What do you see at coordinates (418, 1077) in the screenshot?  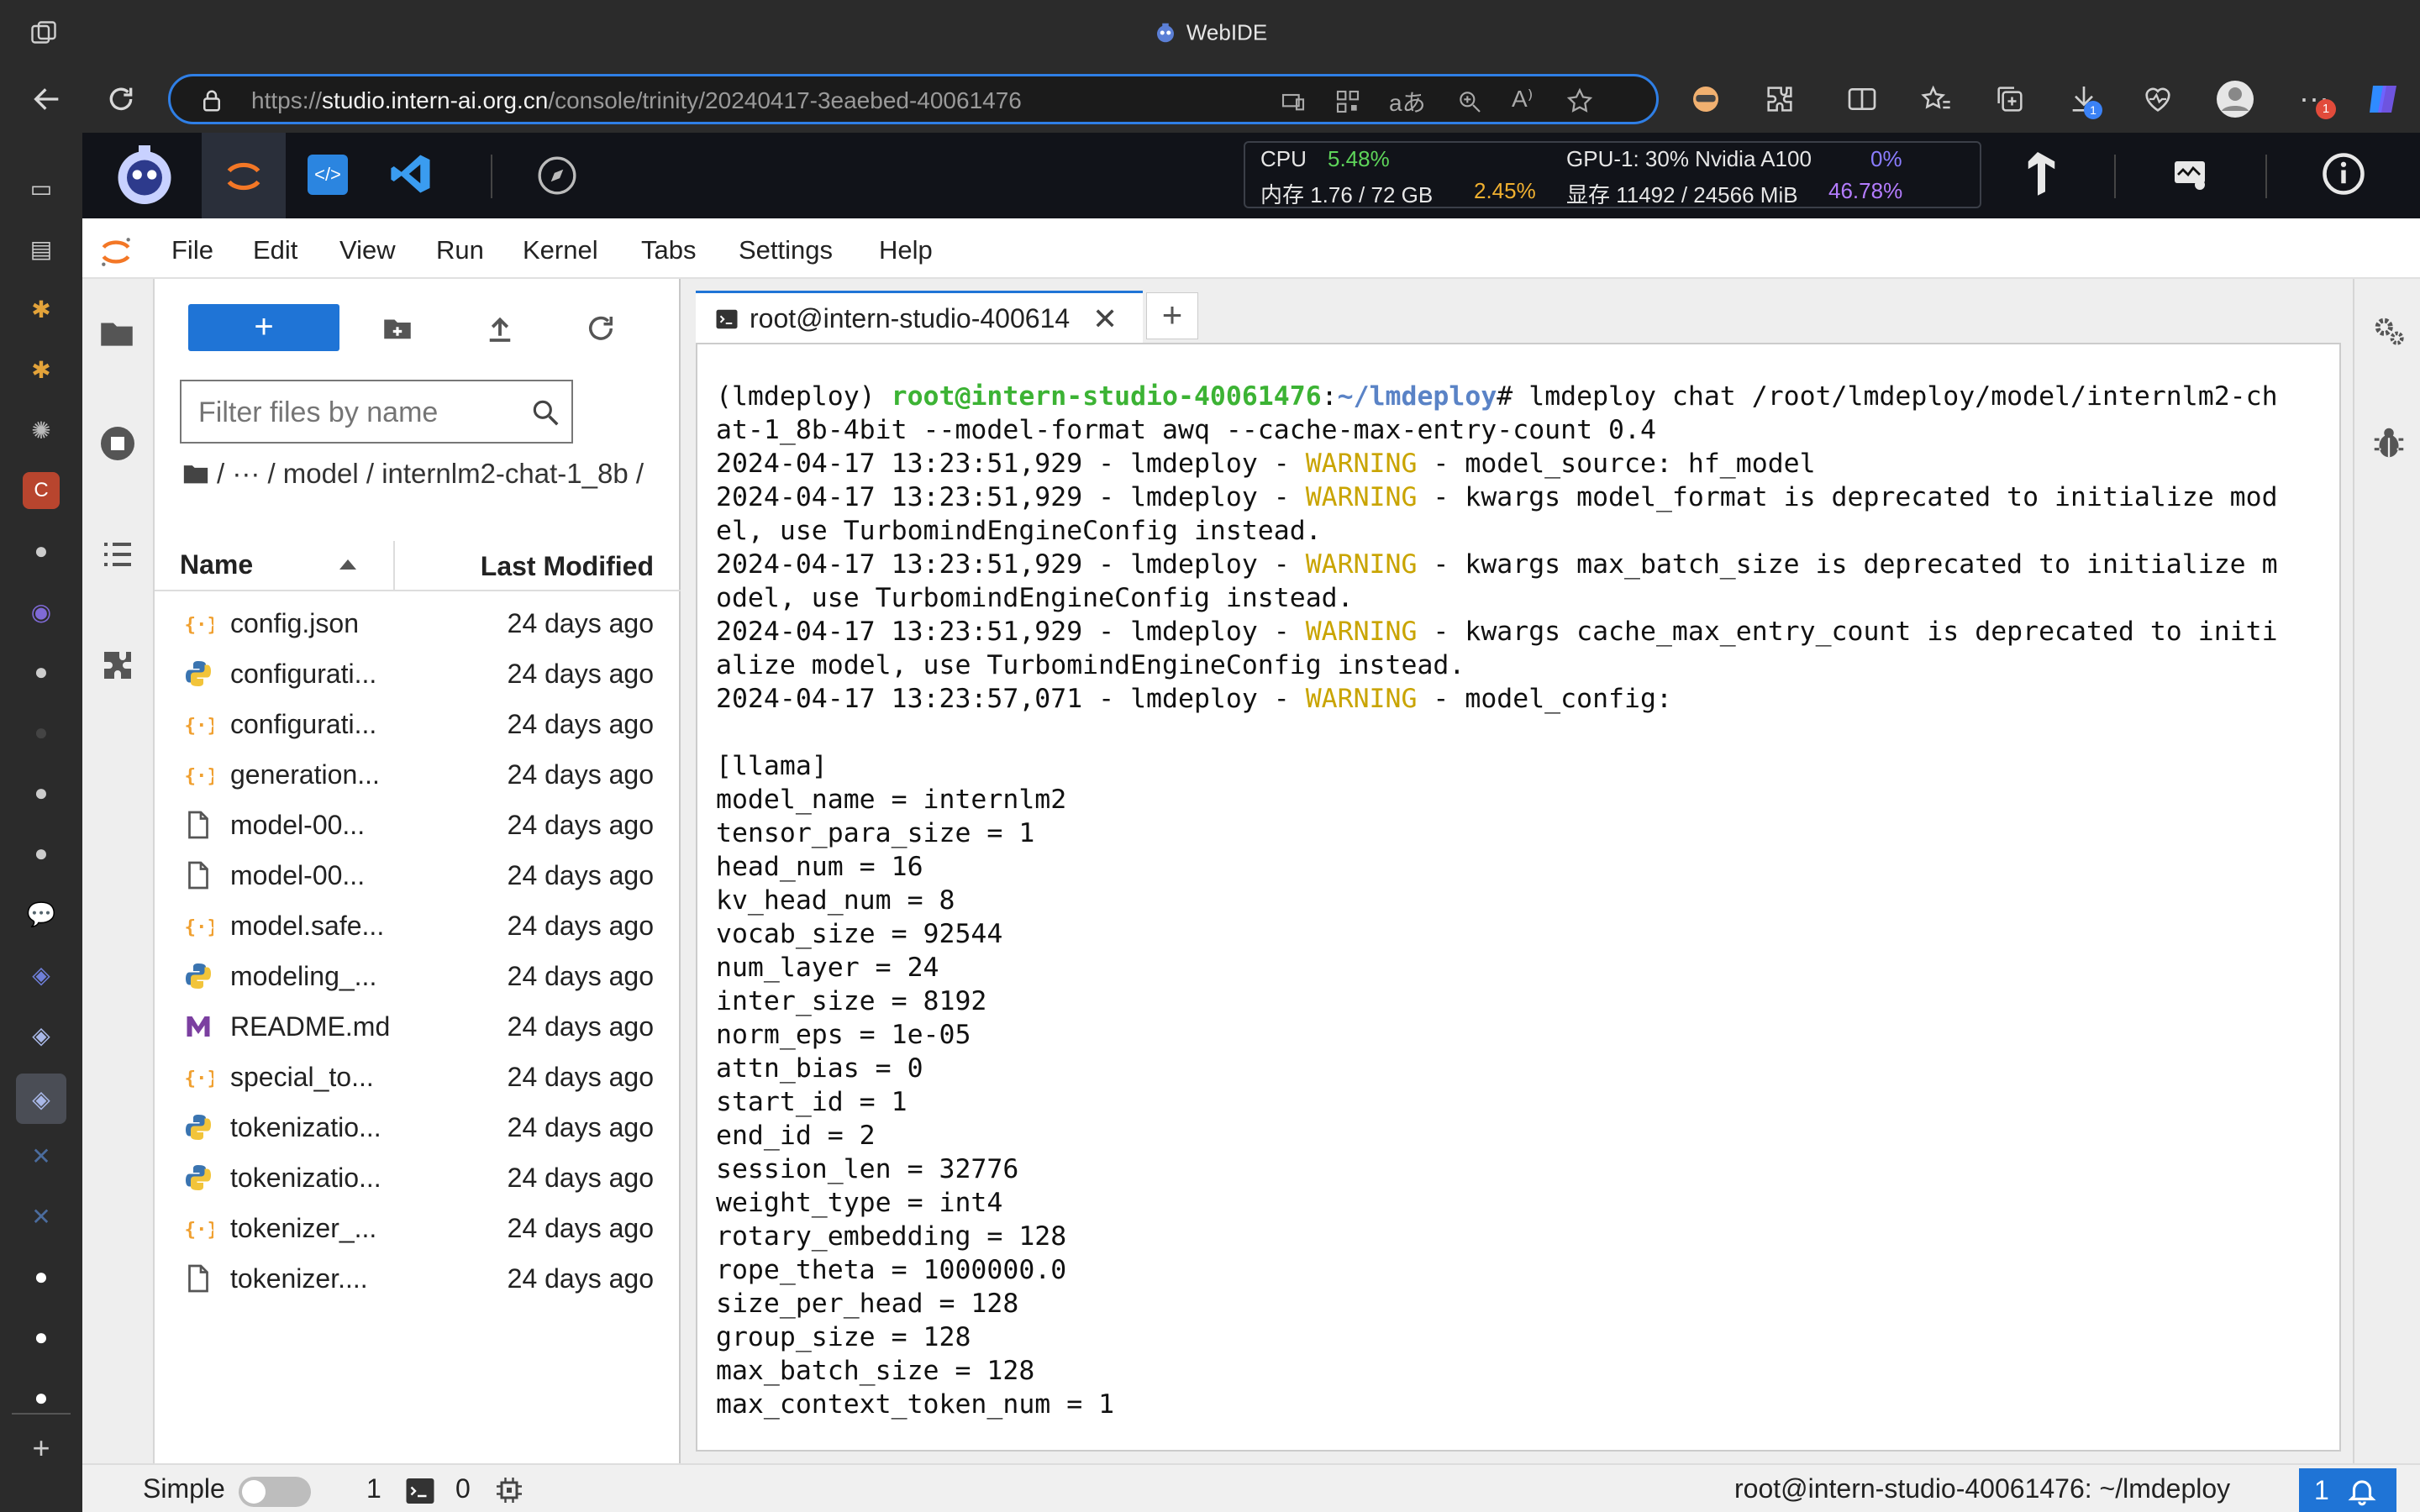 I see `file-row: {·} special_to... 24 days ago` at bounding box center [418, 1077].